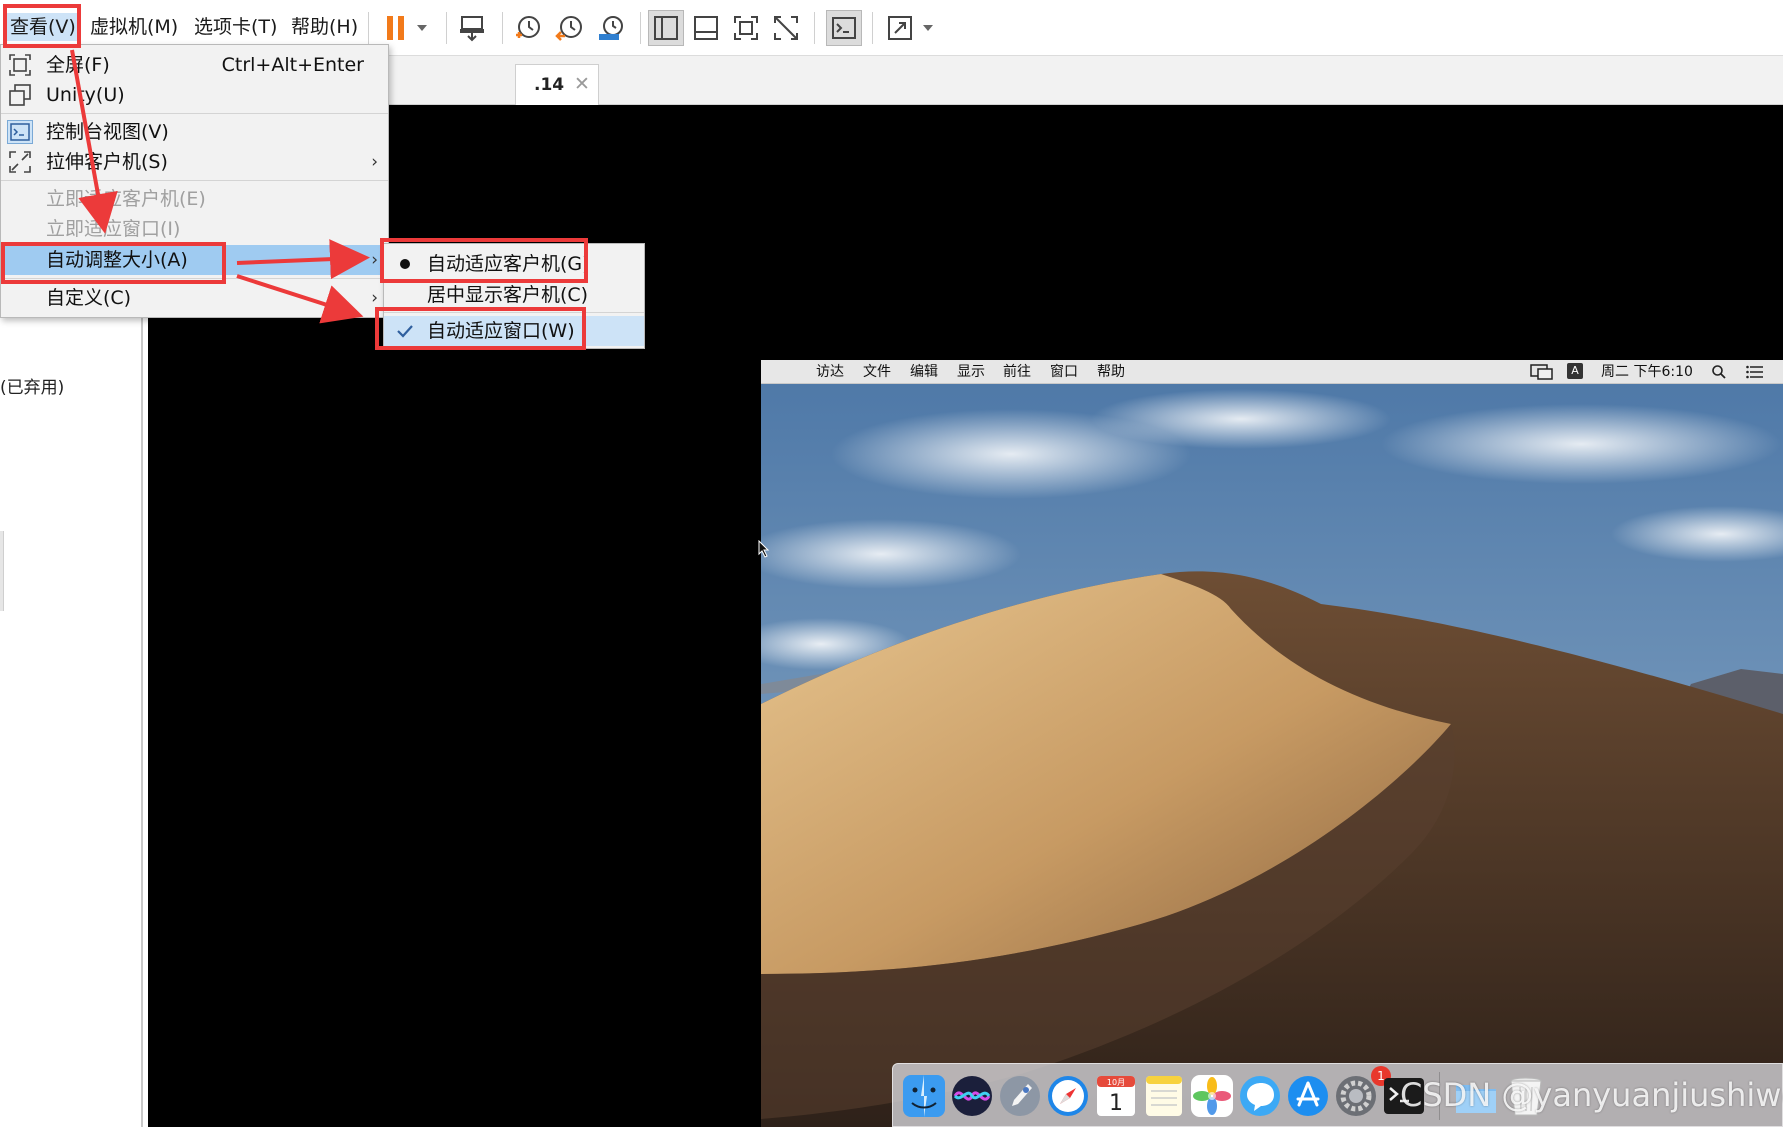  Describe the element at coordinates (1116, 1103) in the screenshot. I see `calendar-day-text: 1` at that location.